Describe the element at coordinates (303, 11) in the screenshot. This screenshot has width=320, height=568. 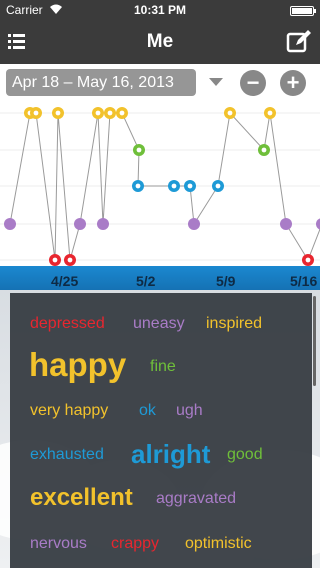
I see `battery-icon` at that location.